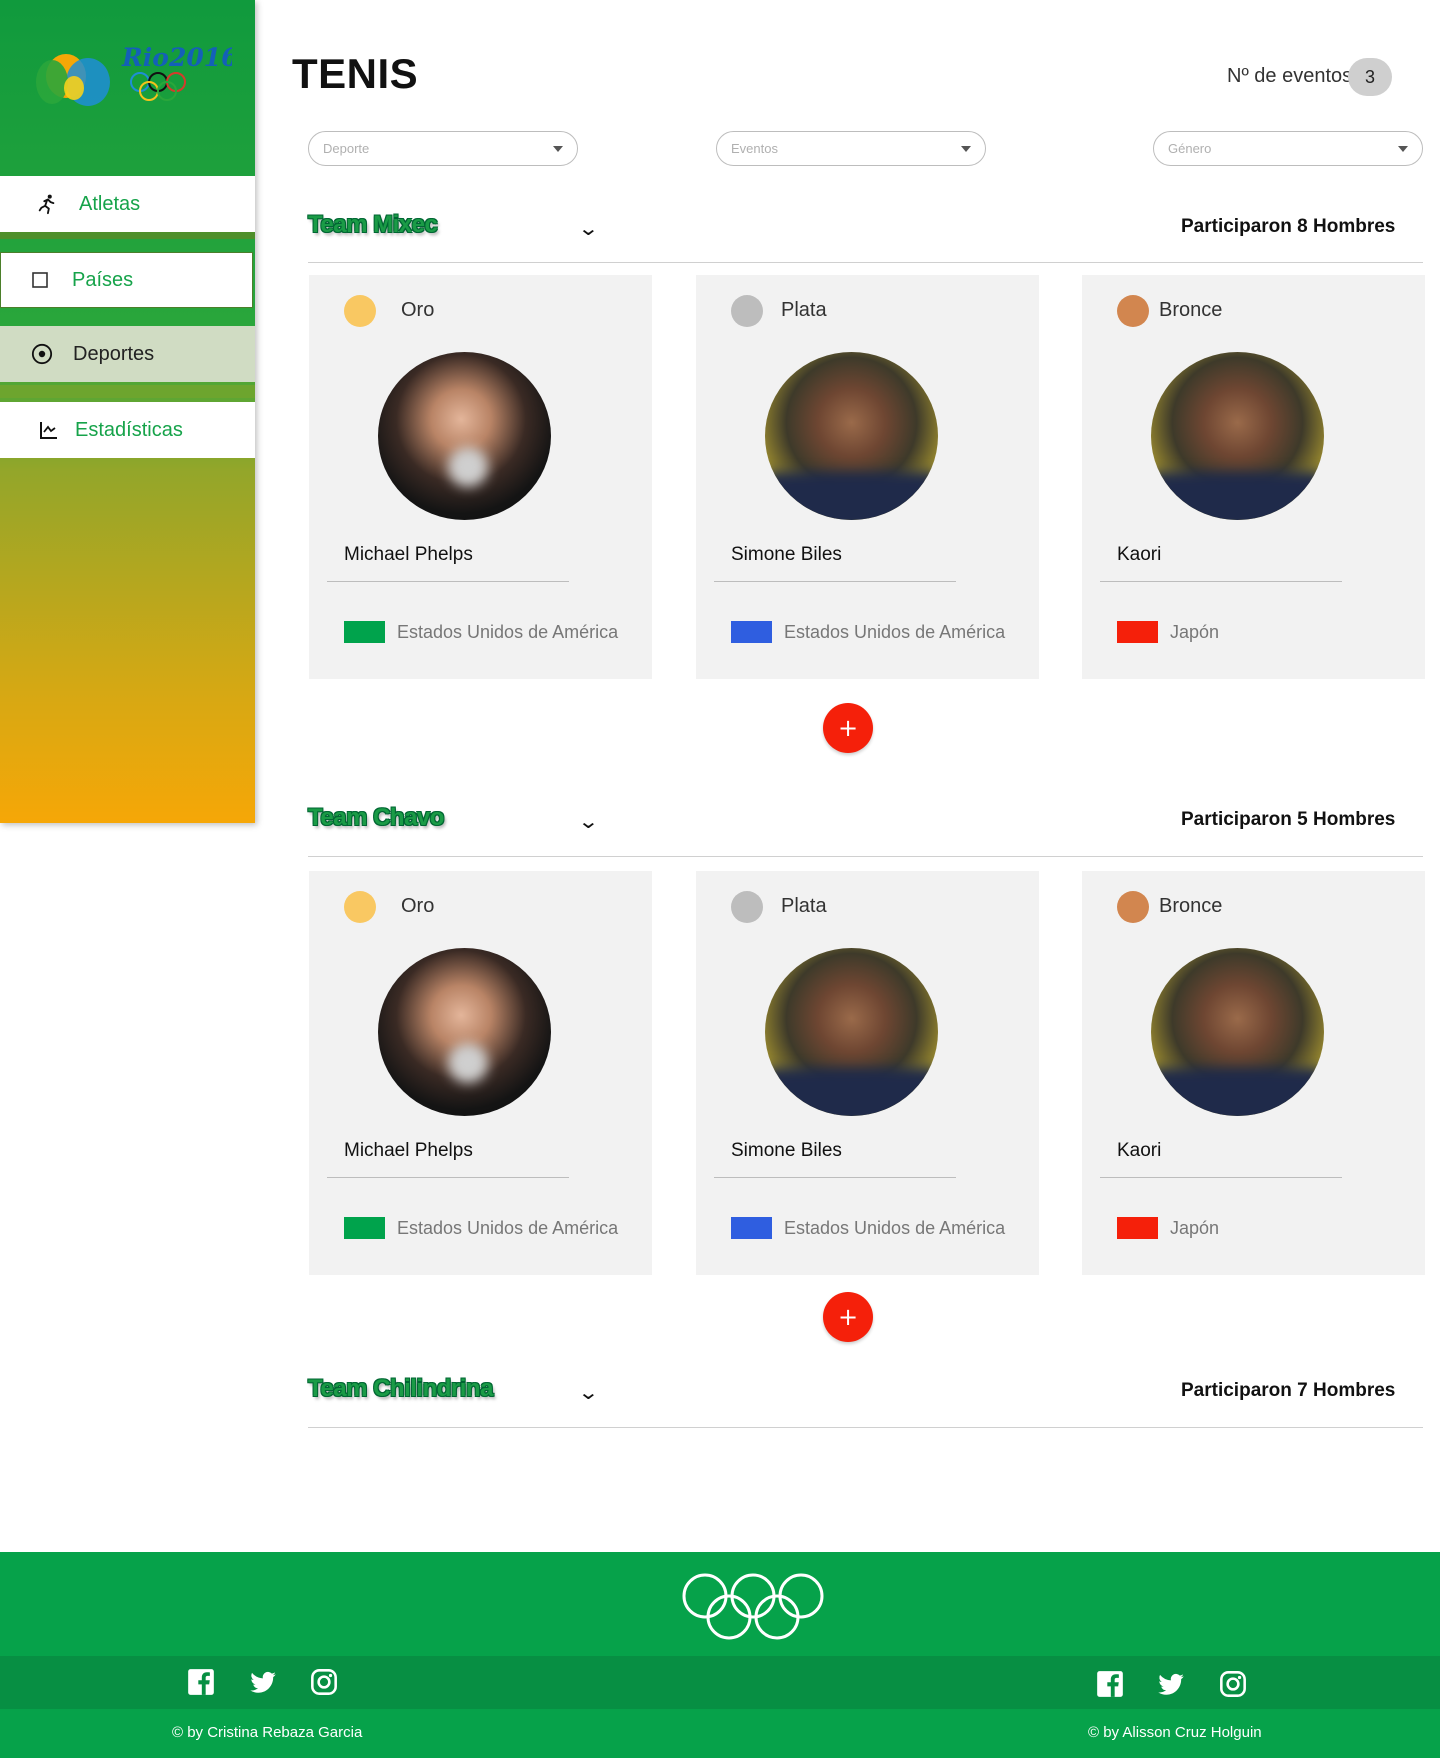  What do you see at coordinates (1288, 1390) in the screenshot?
I see `team-participants: Participaron 7 Hombres` at bounding box center [1288, 1390].